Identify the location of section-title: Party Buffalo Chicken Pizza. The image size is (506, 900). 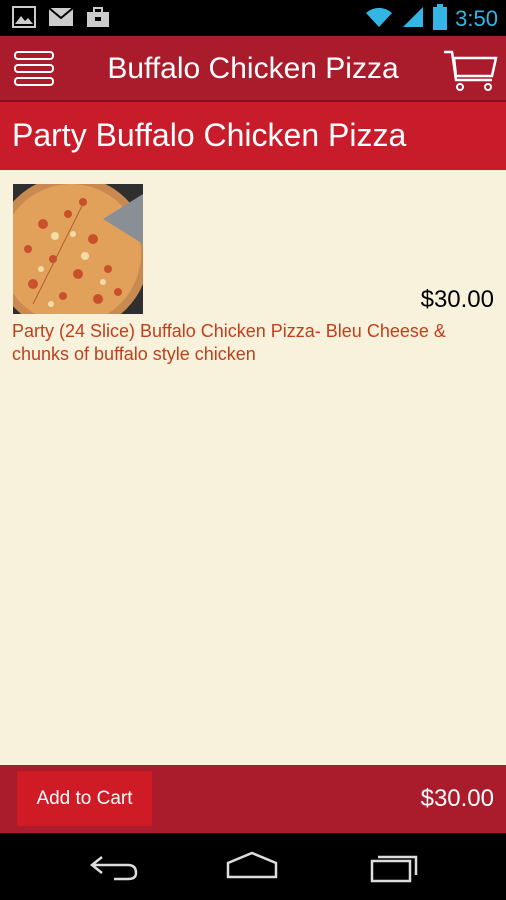
(209, 135).